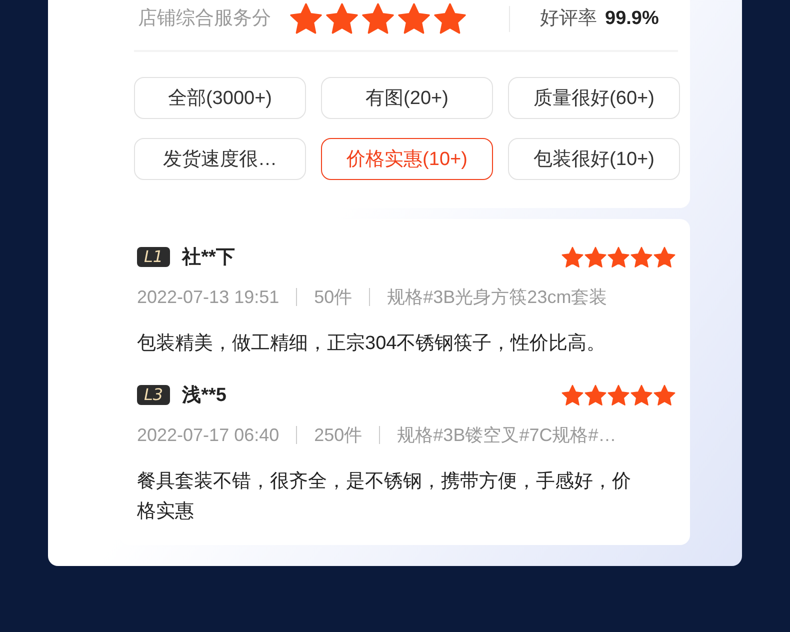  Describe the element at coordinates (384, 497) in the screenshot. I see `review-text: 餐具套装不错，很齐全，是不锈钢，携带方便，手感好，价格实惠` at that location.